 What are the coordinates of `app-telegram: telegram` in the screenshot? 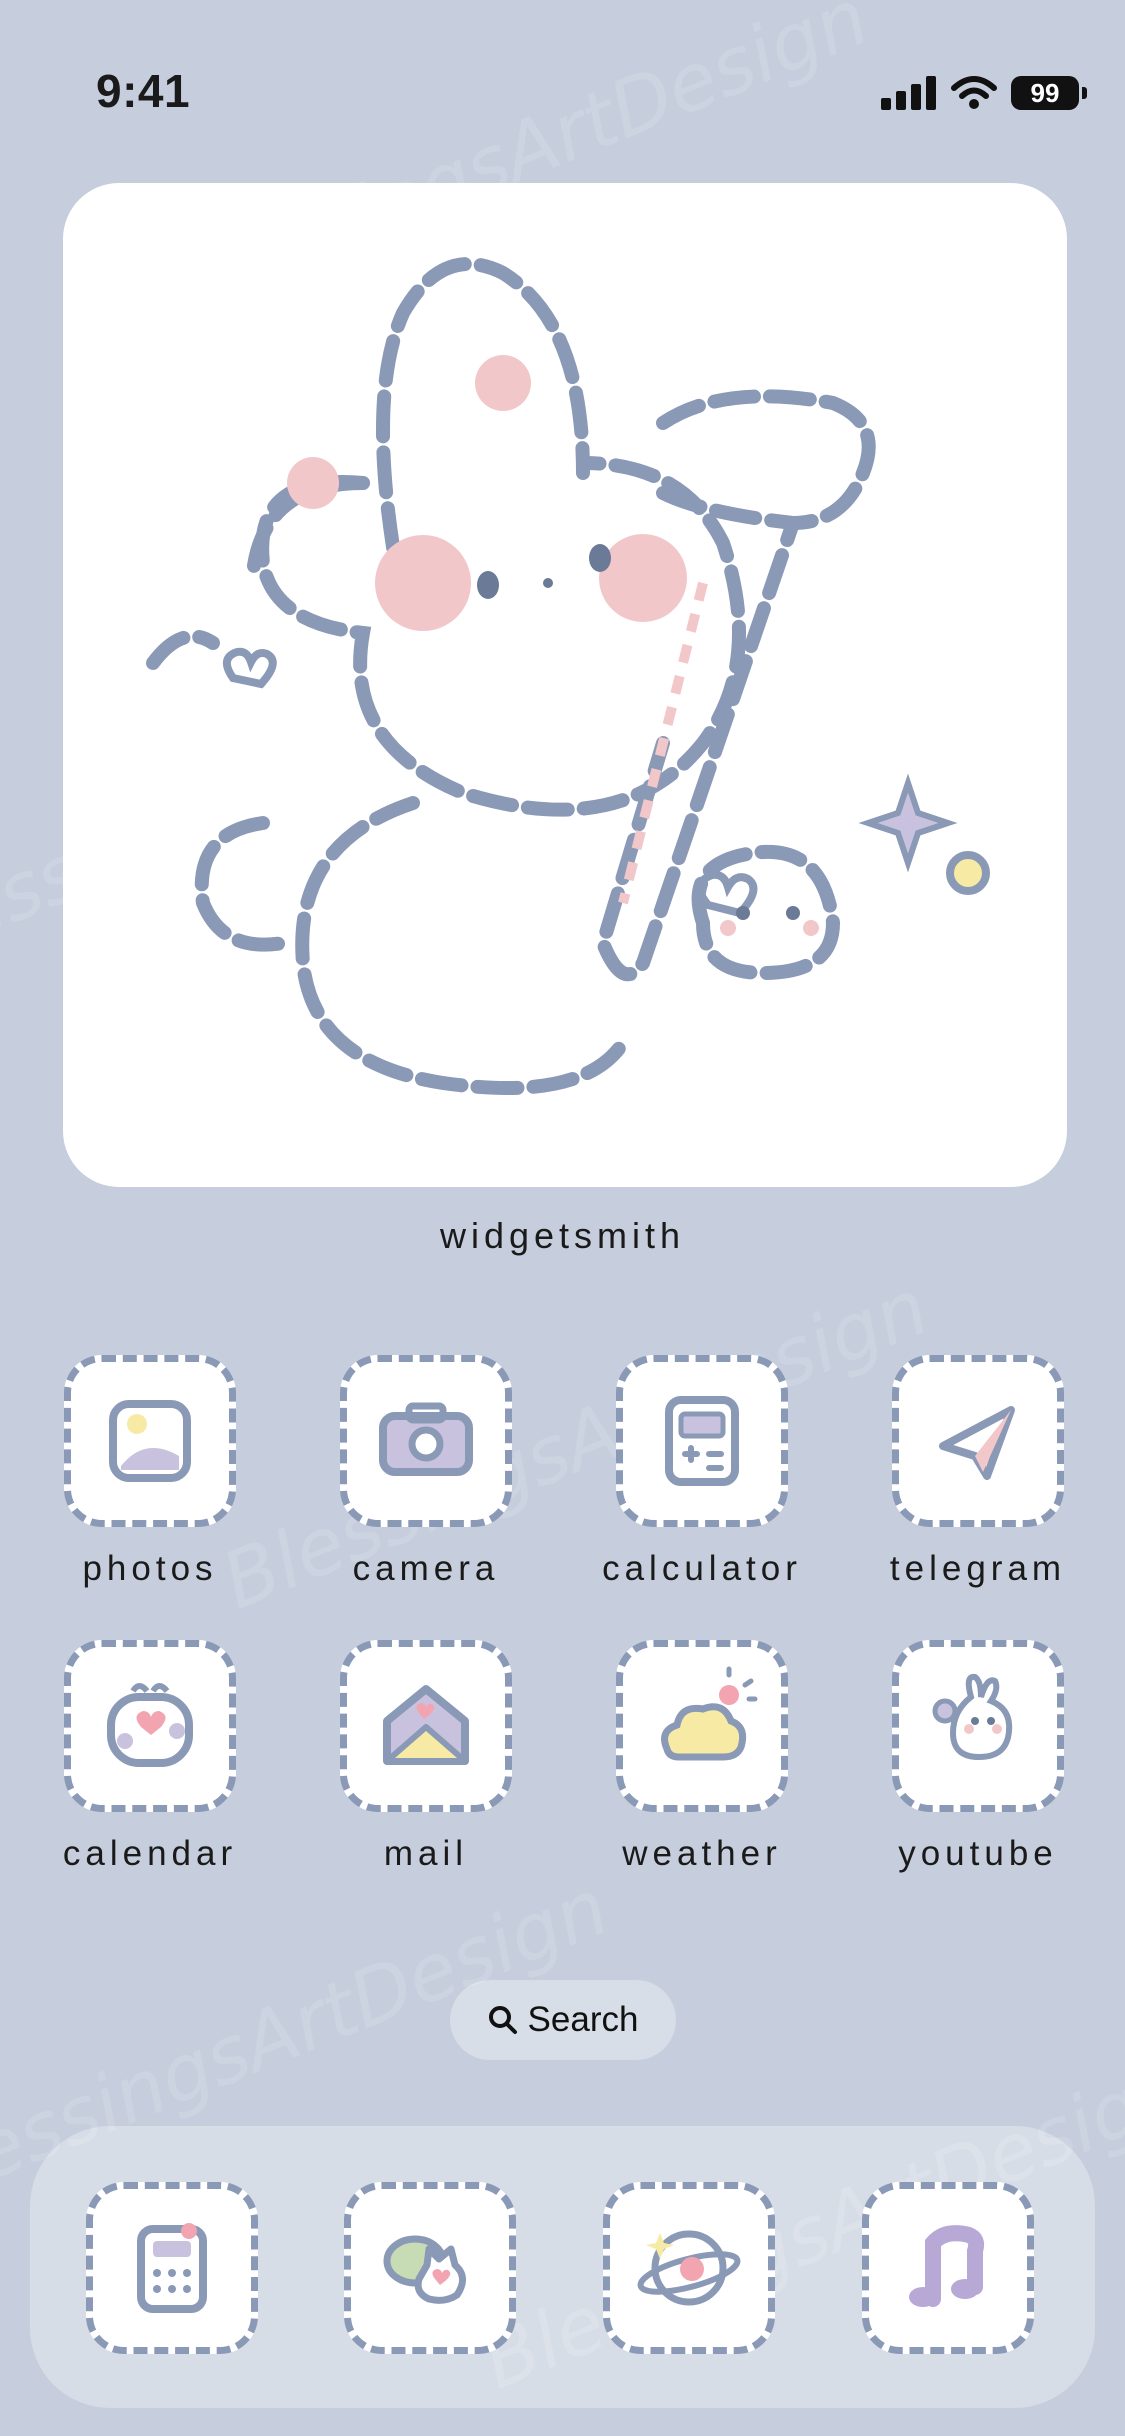 It's located at (978, 1472).